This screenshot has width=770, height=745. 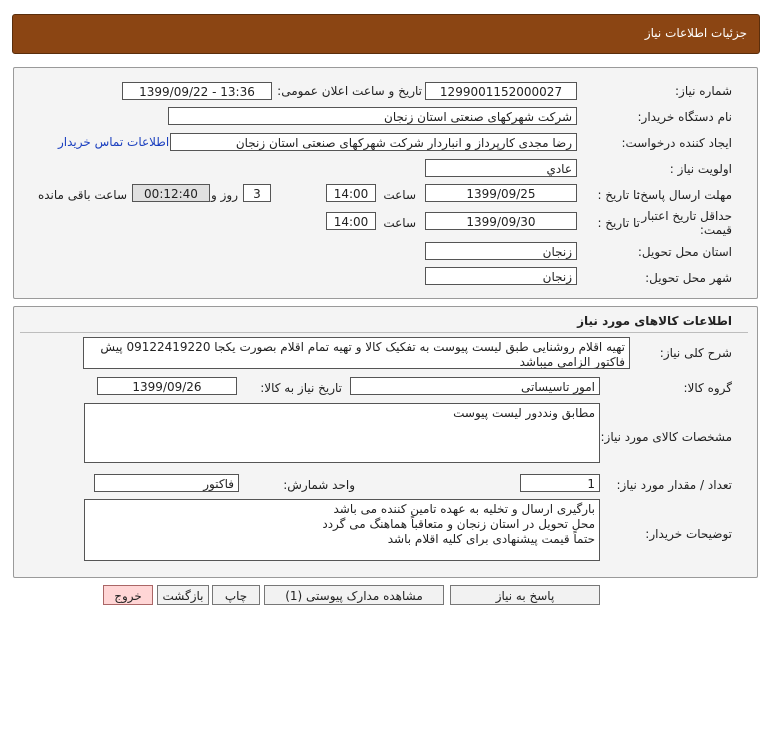 I want to click on remaining-time-field: 00:12:40, so click(x=171, y=193).